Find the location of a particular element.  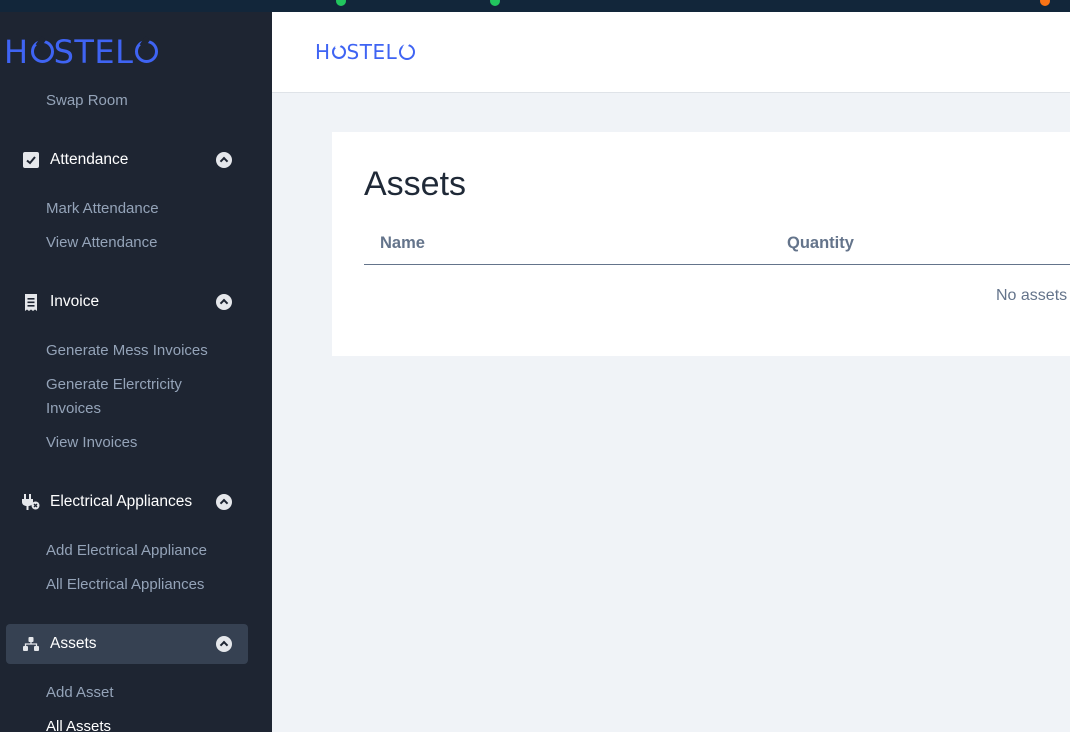

check-square-icon is located at coordinates (31, 160).